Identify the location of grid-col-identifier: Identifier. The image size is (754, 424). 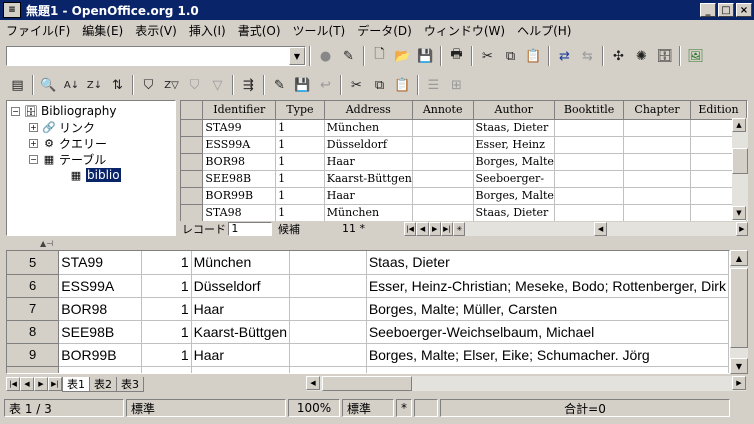
(239, 110).